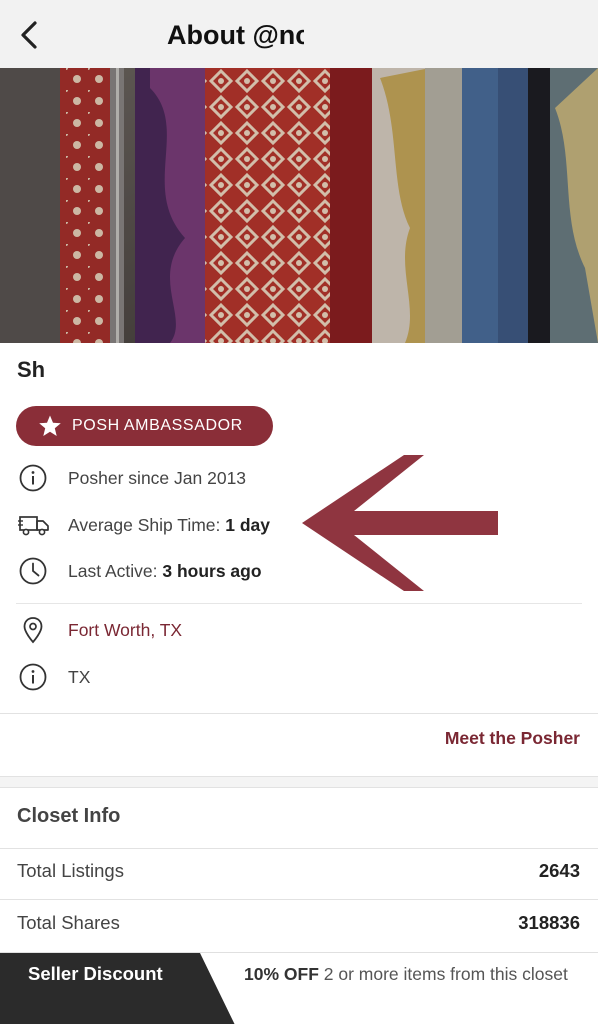  What do you see at coordinates (298, 923) in the screenshot?
I see `stat-row-total-shares: Total Shares 318836` at bounding box center [298, 923].